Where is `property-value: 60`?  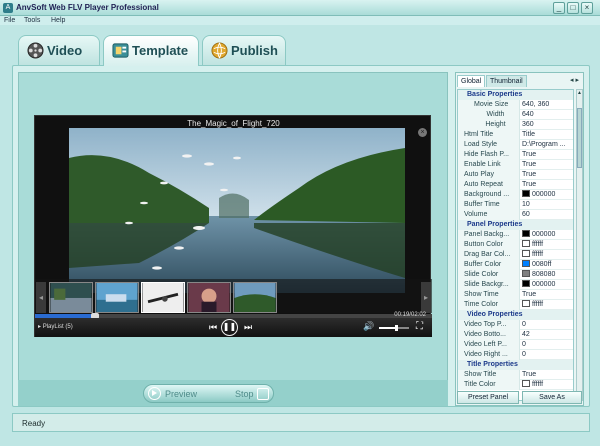 property-value: 60 is located at coordinates (547, 215).